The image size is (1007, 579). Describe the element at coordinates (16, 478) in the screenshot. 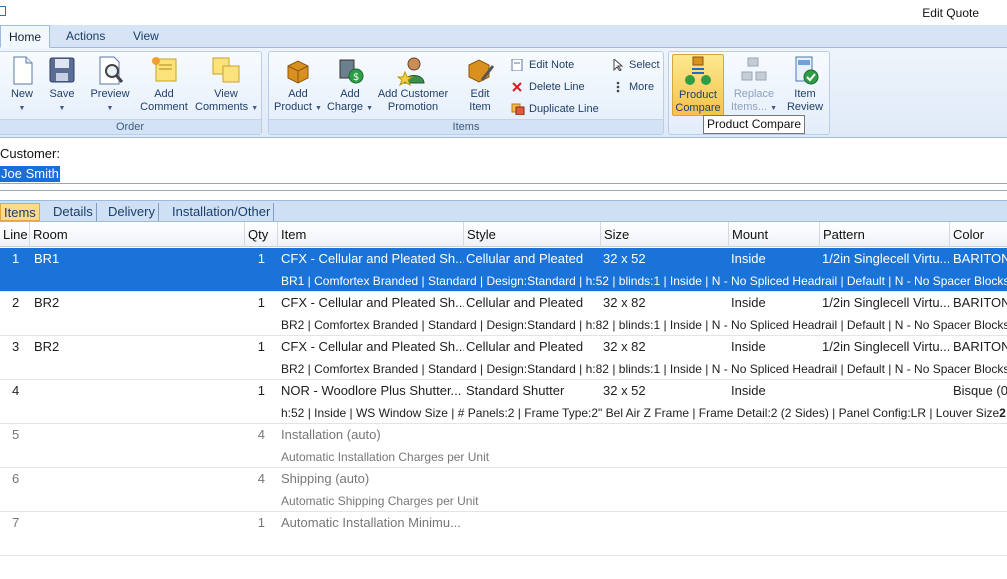

I see `cell-line: 6` at that location.